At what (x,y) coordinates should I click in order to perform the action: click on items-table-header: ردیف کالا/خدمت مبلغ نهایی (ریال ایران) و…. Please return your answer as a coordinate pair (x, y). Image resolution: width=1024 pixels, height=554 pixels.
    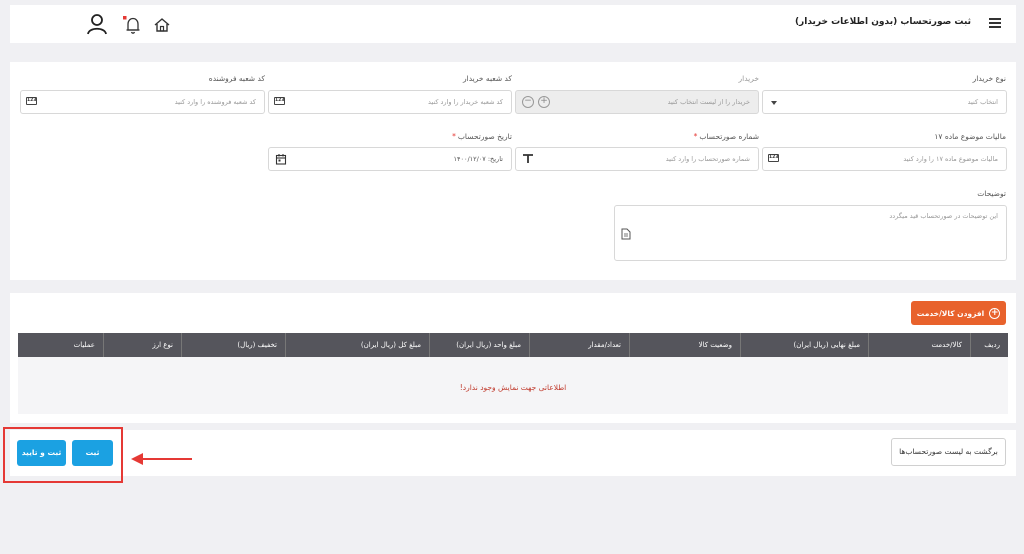
    Looking at the image, I should click on (513, 345).